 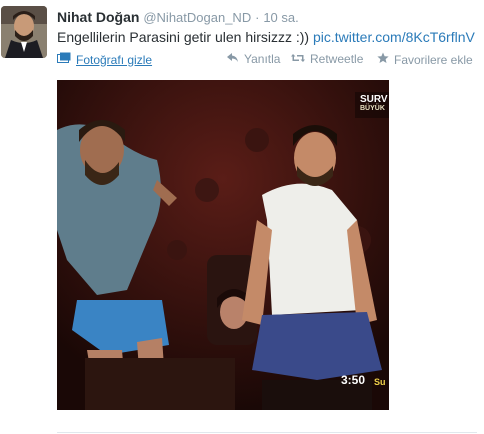 I want to click on tweet-link: pic.twitter.com/8KcT6rflnV, so click(x=394, y=37).